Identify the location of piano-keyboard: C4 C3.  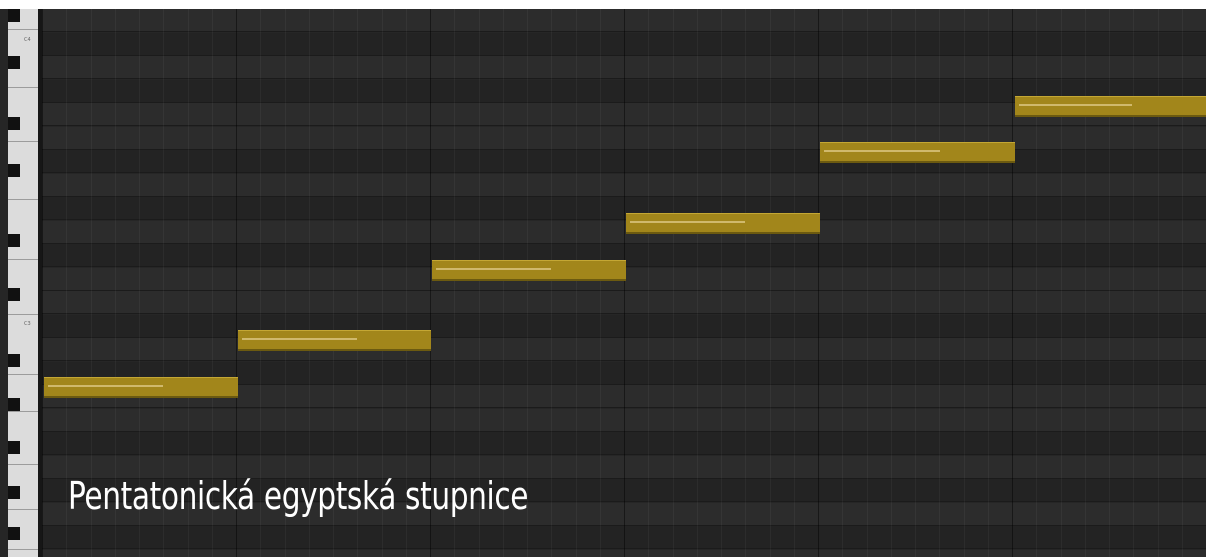
(23, 283).